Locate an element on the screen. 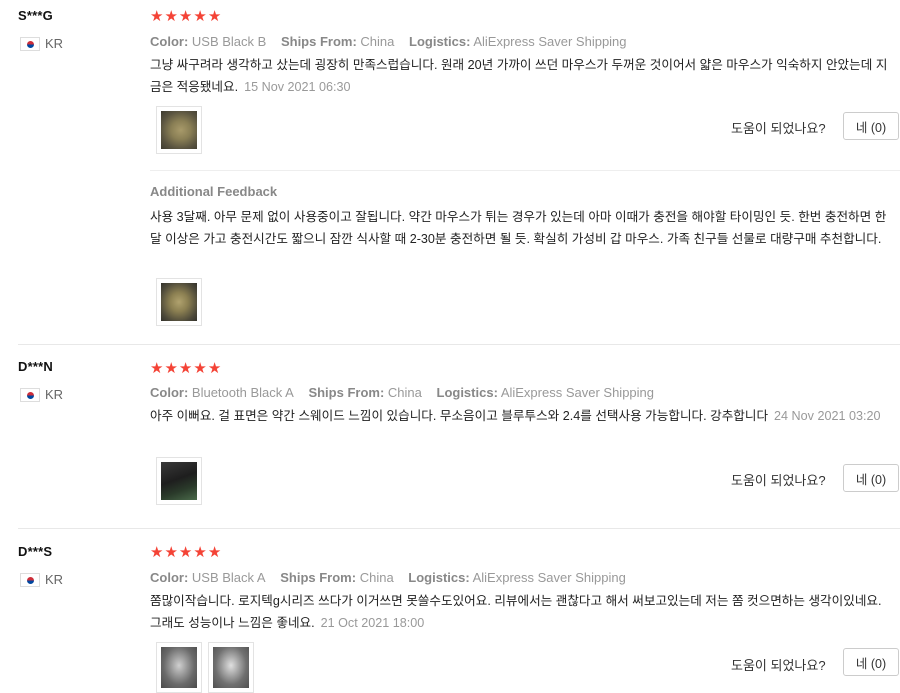  review-date: 15 Nov 2021 06:30 is located at coordinates (297, 87).